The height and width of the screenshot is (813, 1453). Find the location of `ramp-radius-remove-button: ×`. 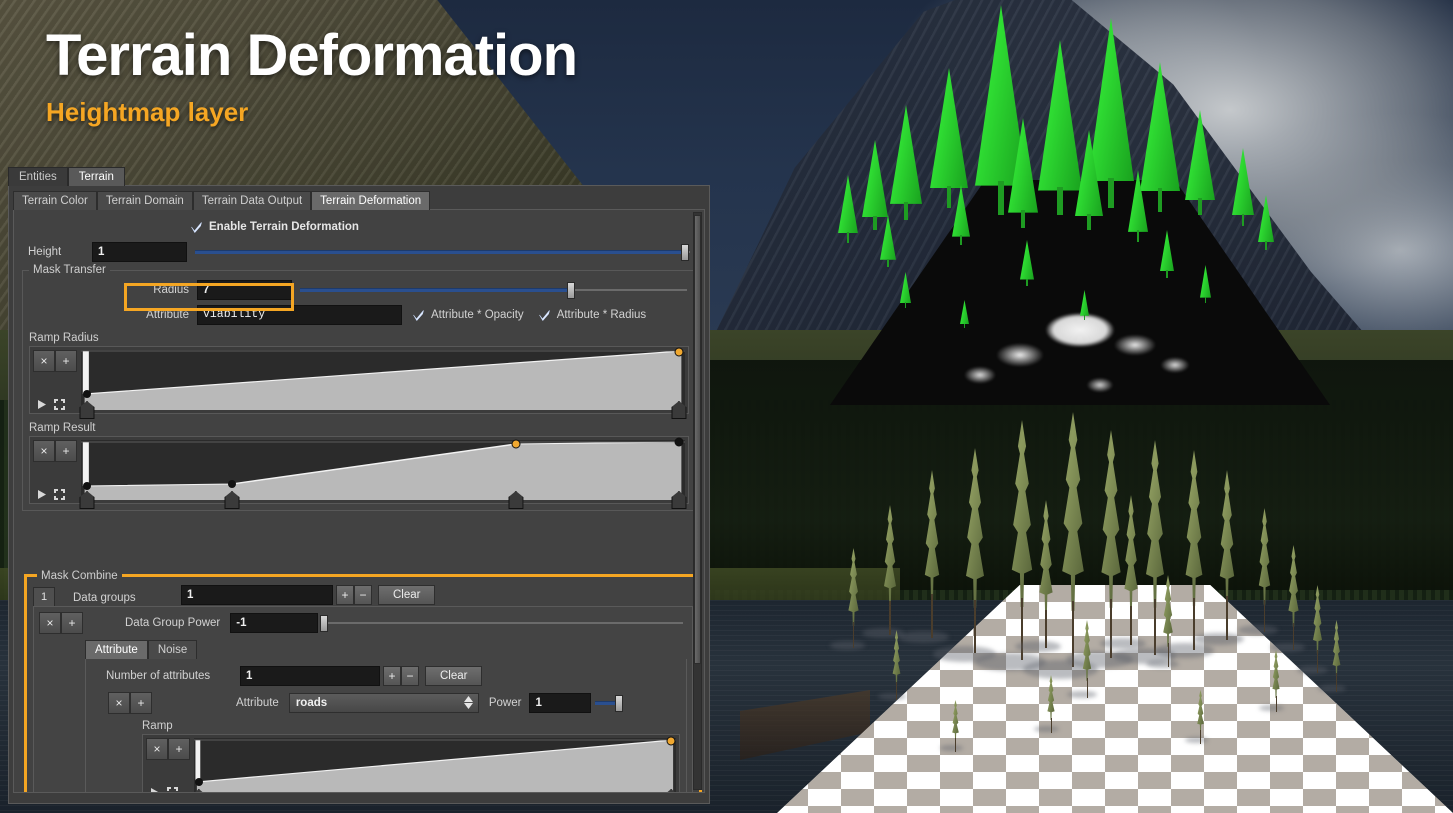

ramp-radius-remove-button: × is located at coordinates (44, 361).